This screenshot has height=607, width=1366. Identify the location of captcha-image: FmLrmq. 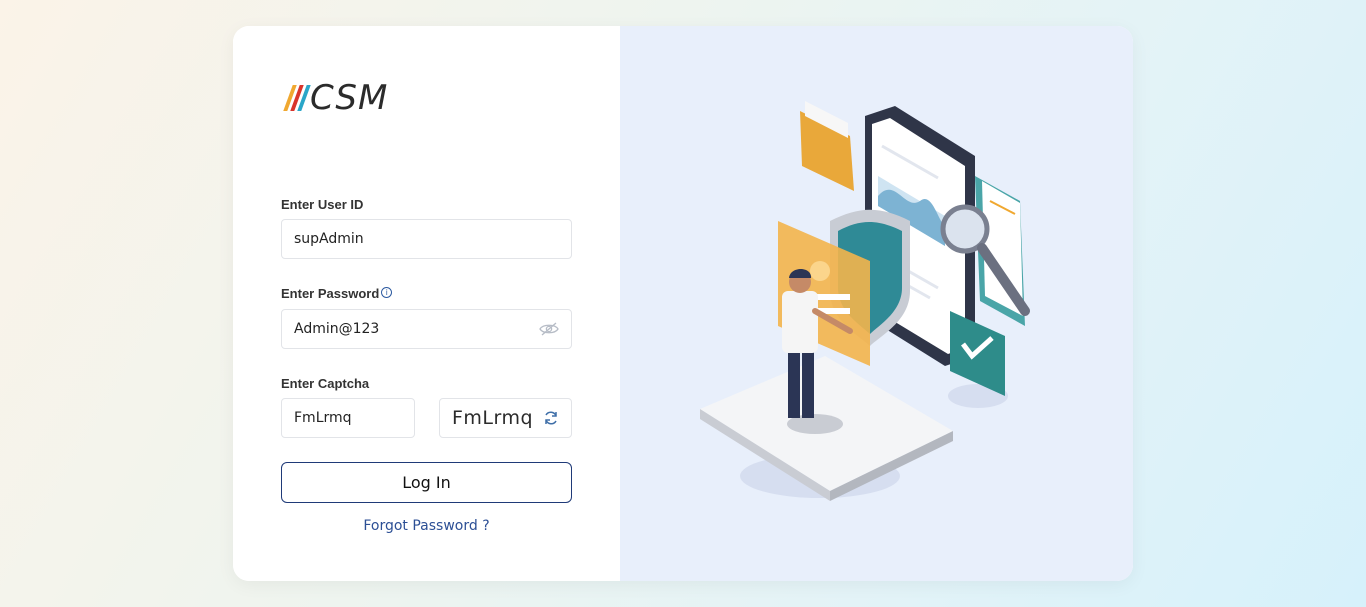
(505, 418).